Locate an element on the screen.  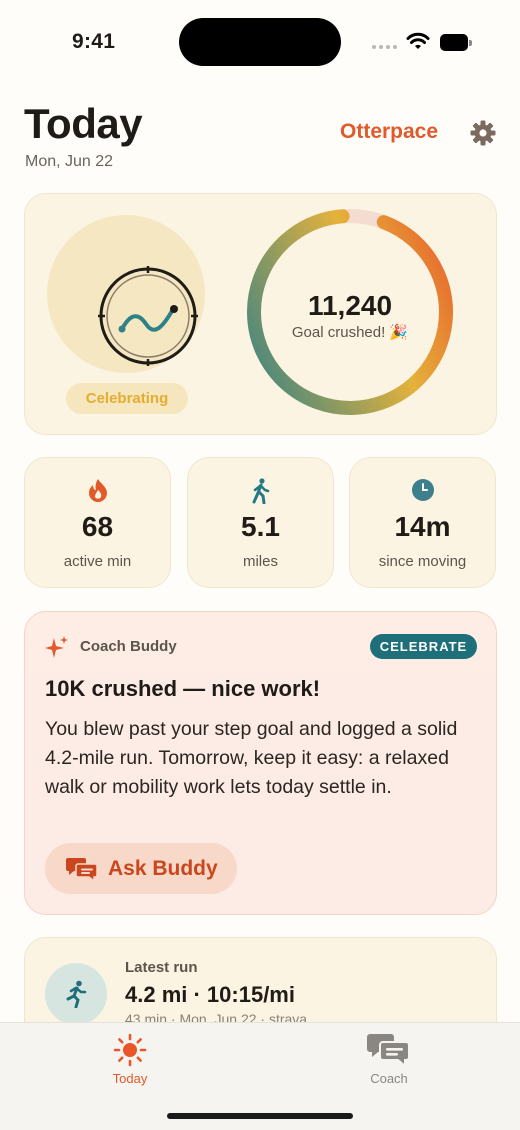
status-bar: 9:41 is located at coordinates (260, 43).